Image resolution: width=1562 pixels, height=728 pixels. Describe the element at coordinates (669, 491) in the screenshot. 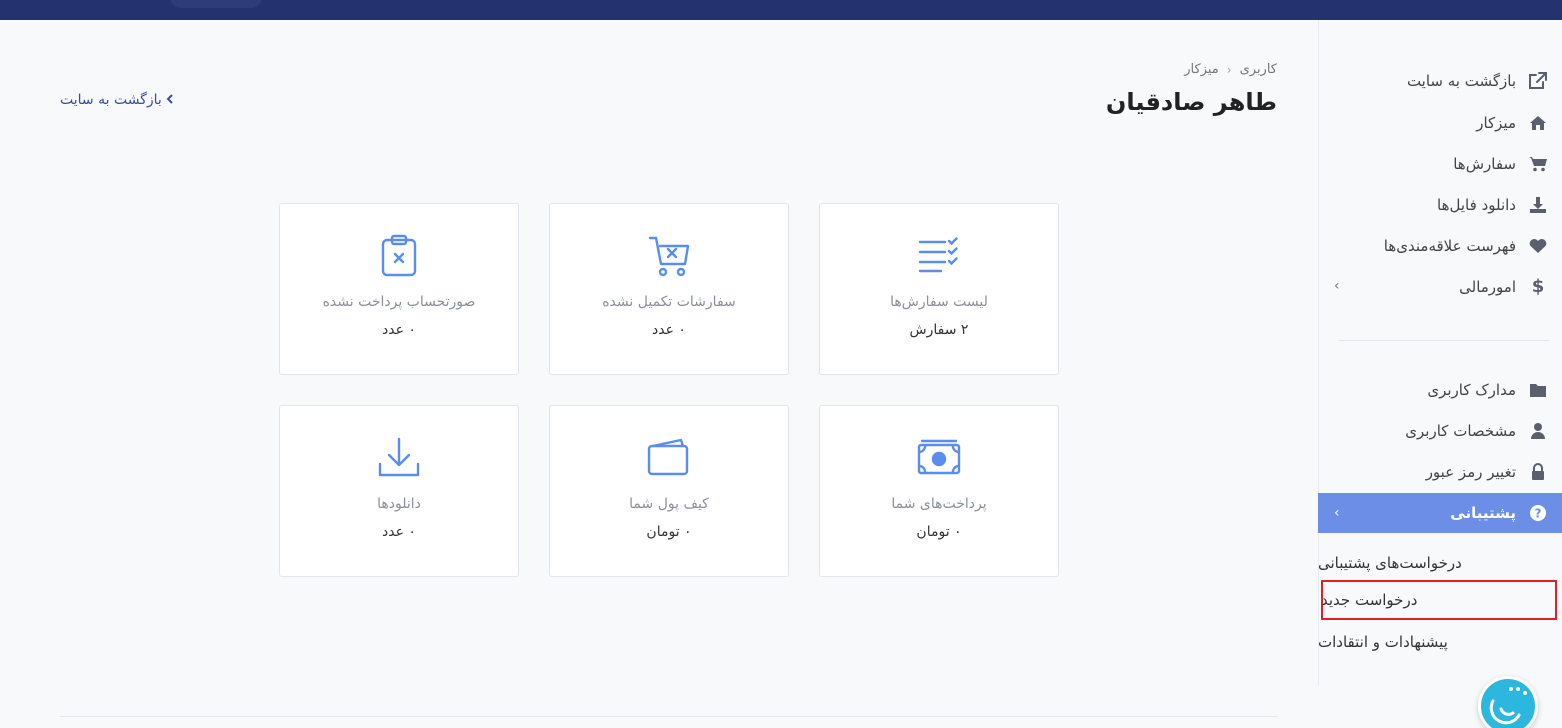

I see `card-wallet: کیف پول شما ۰ تومان` at that location.